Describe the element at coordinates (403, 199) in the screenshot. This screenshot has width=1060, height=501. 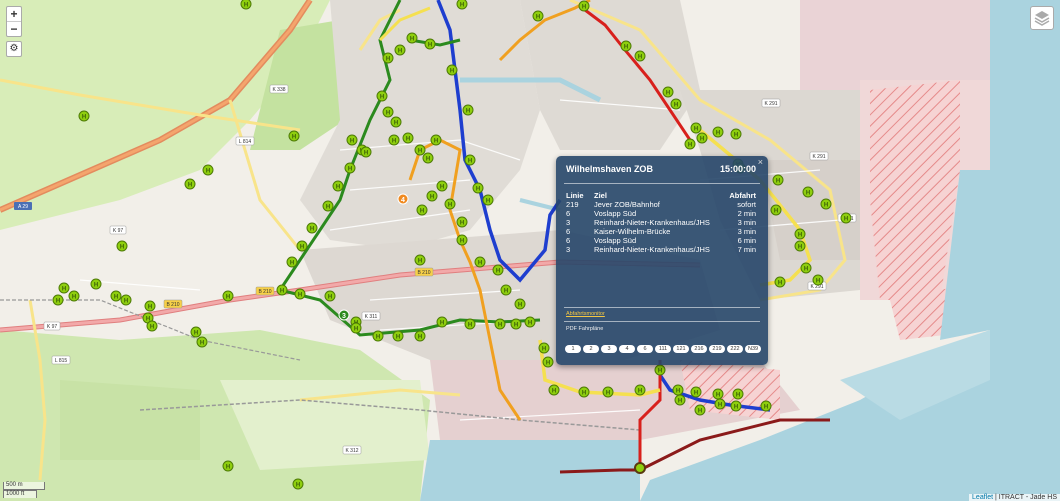
I see `route-4-marker: 4` at that location.